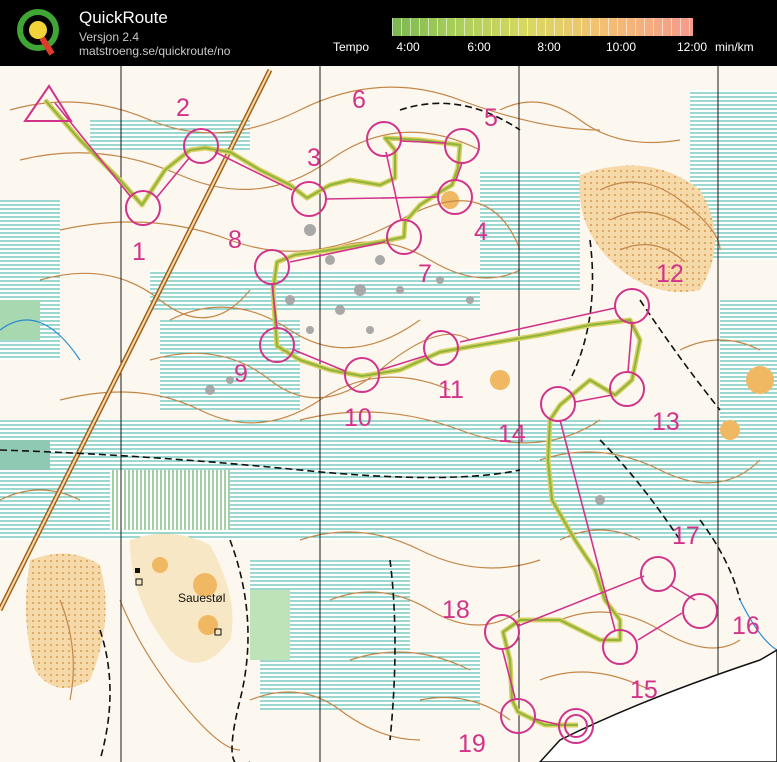 The height and width of the screenshot is (762, 777). What do you see at coordinates (359, 100) in the screenshot?
I see `control-number: 6` at bounding box center [359, 100].